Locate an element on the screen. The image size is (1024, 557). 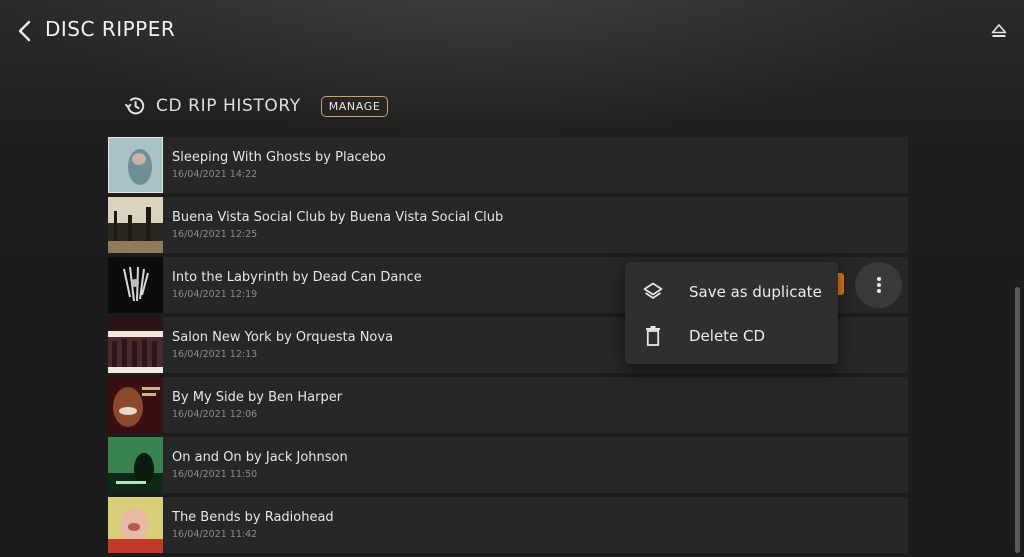
eject-button is located at coordinates (999, 31).